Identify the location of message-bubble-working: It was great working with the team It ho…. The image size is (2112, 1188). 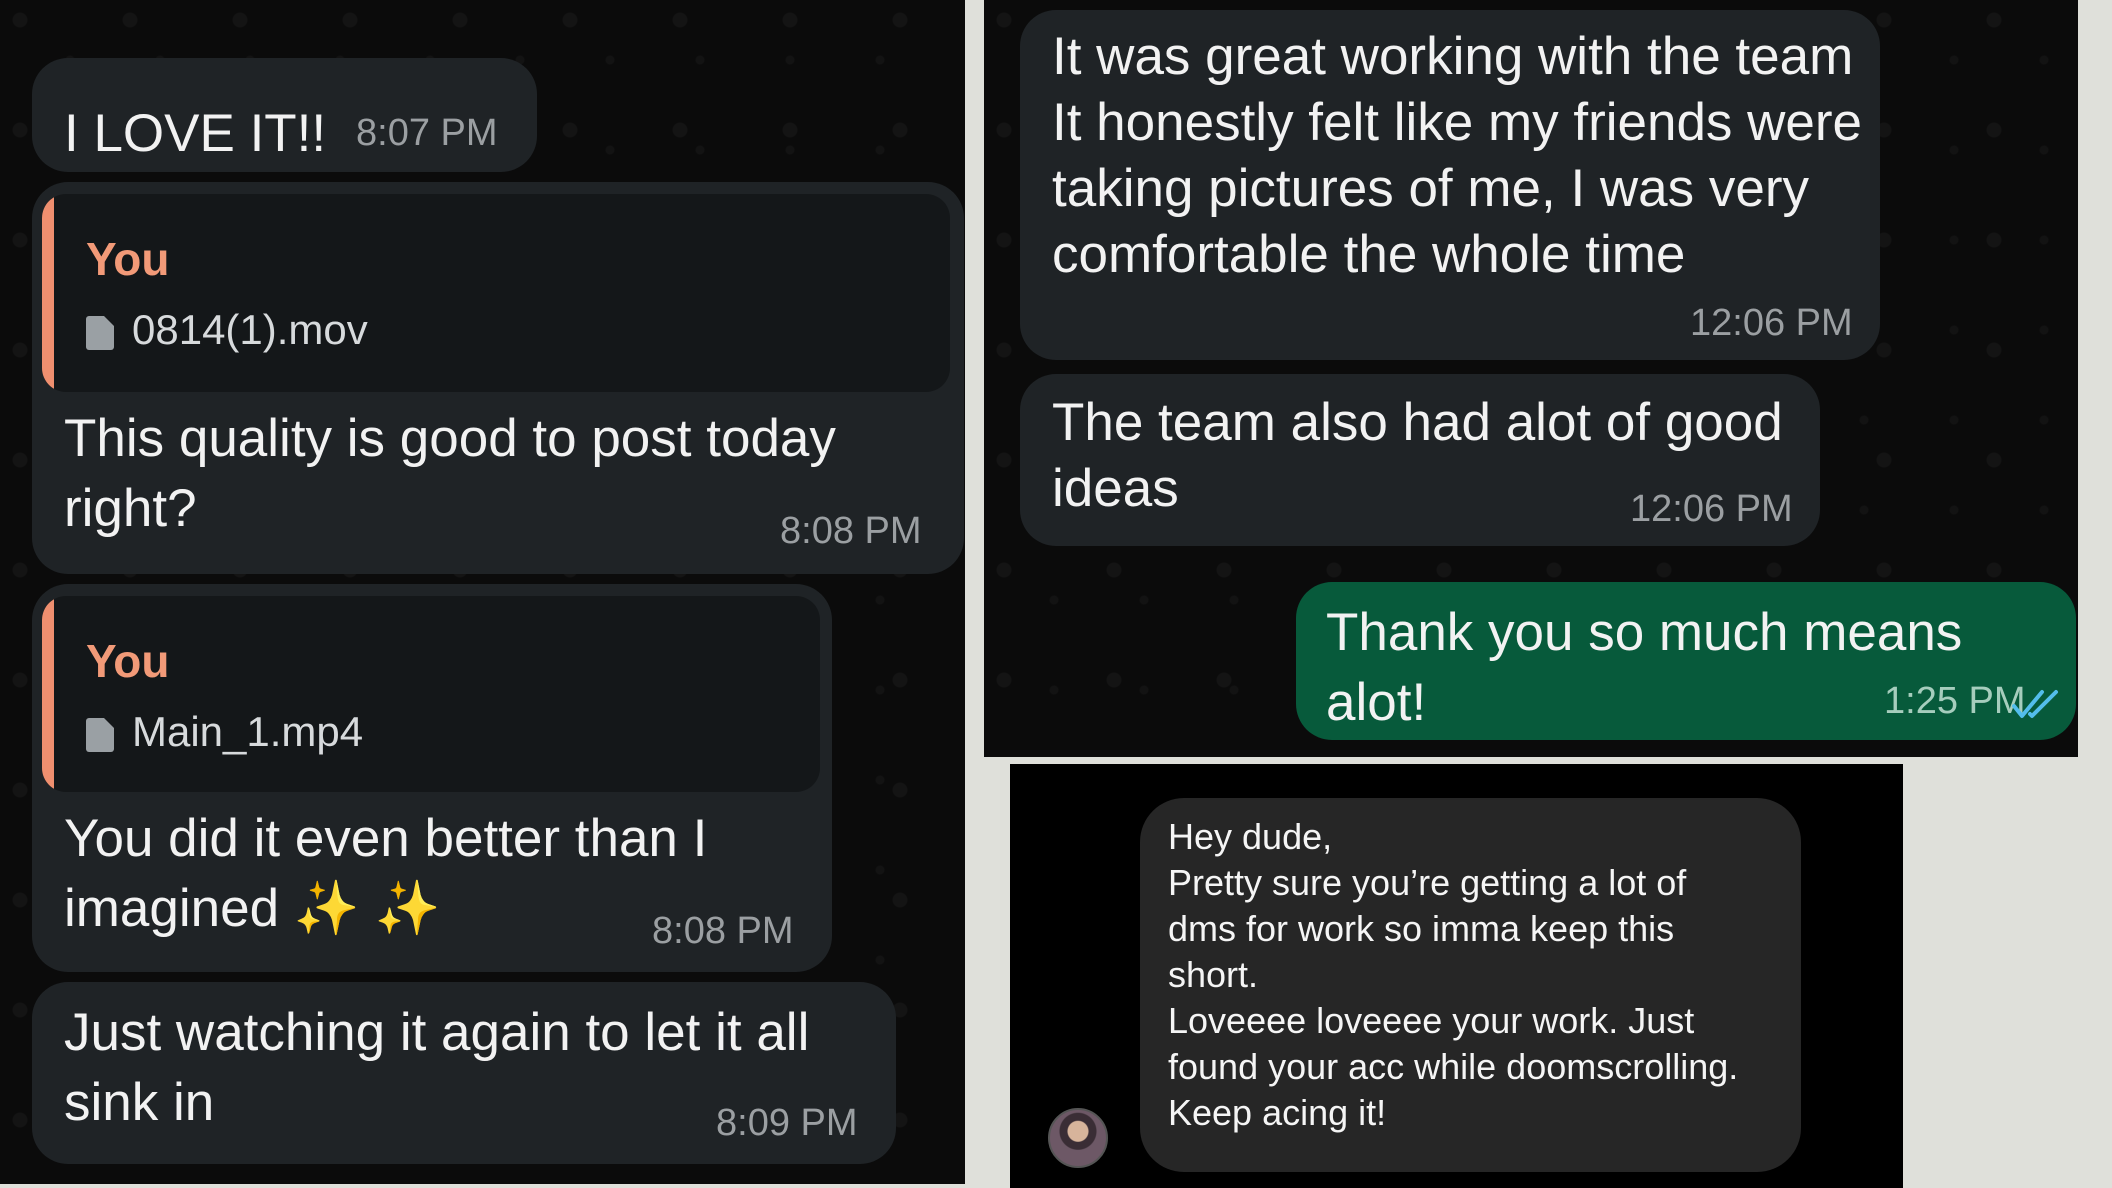
(1450, 185).